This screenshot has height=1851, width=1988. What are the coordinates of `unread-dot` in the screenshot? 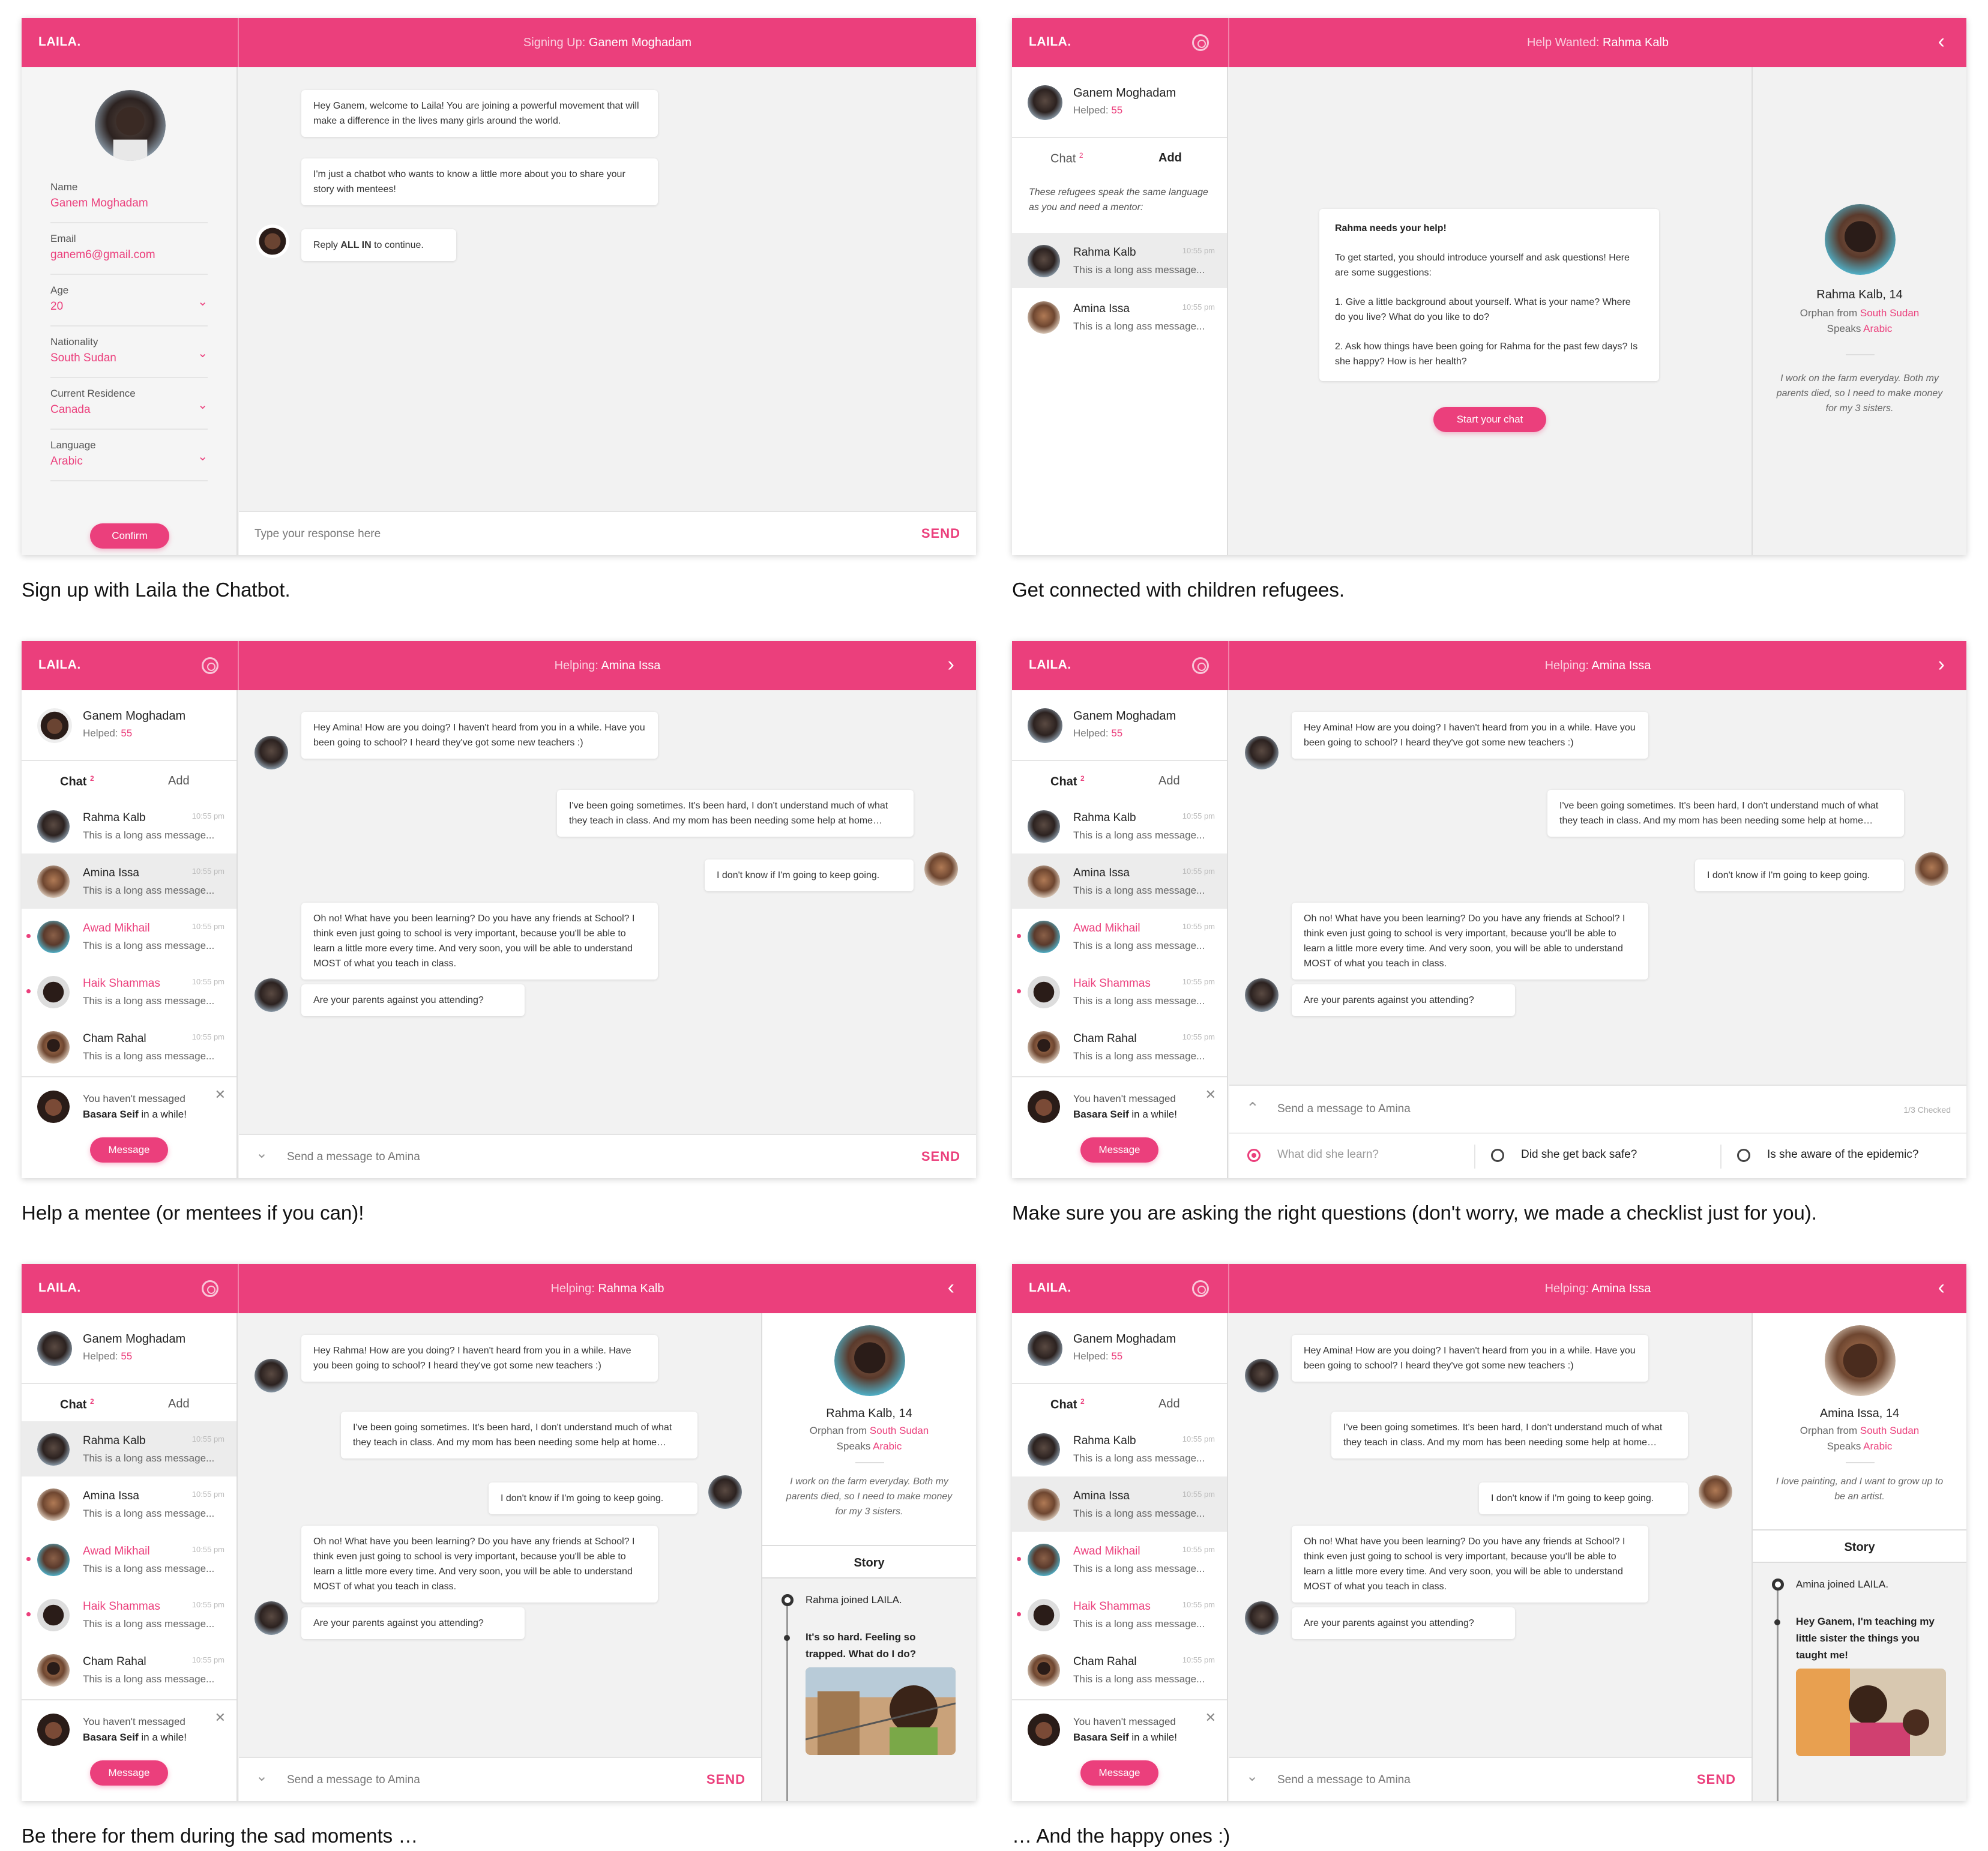 It's located at (28, 1614).